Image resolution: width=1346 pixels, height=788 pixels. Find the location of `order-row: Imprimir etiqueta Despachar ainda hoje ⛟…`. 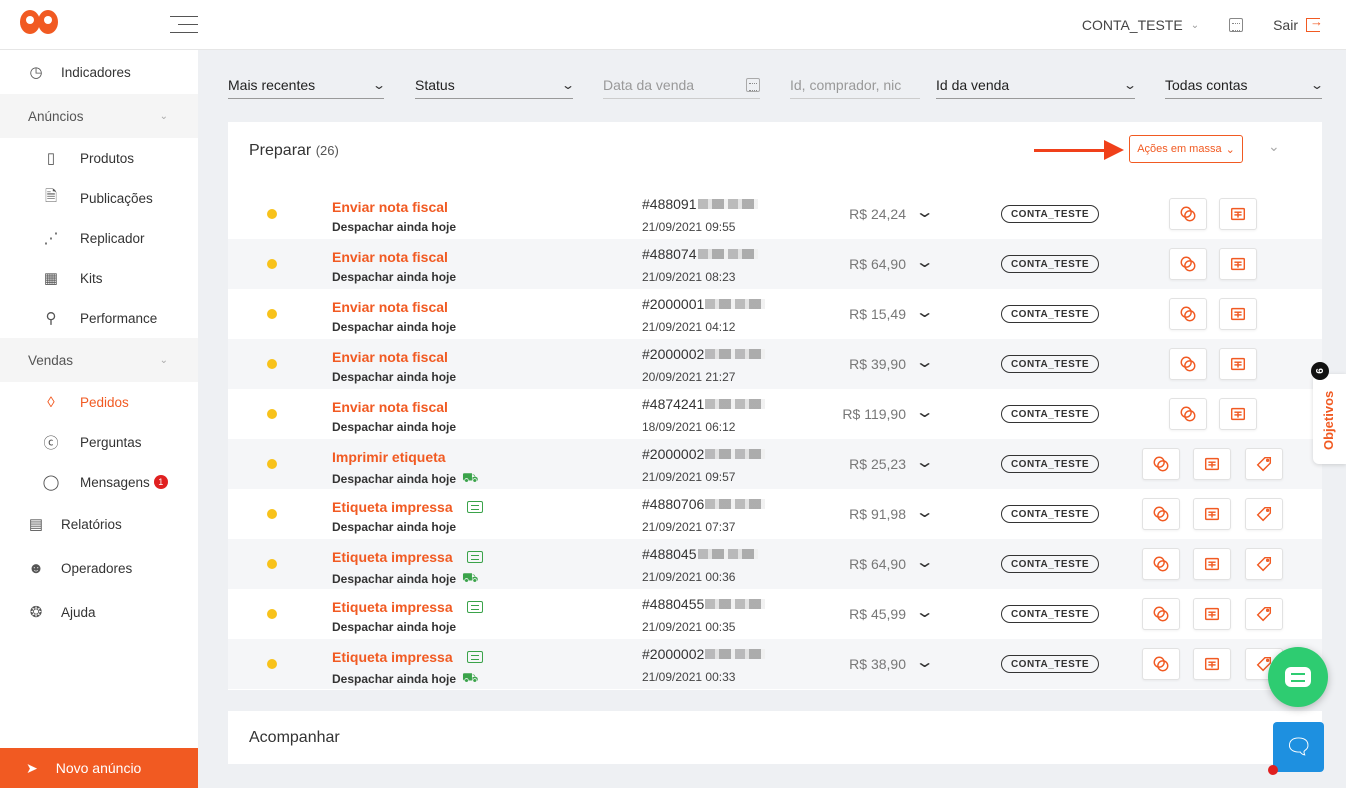

order-row: Imprimir etiqueta Despachar ainda hoje ⛟… is located at coordinates (775, 464).